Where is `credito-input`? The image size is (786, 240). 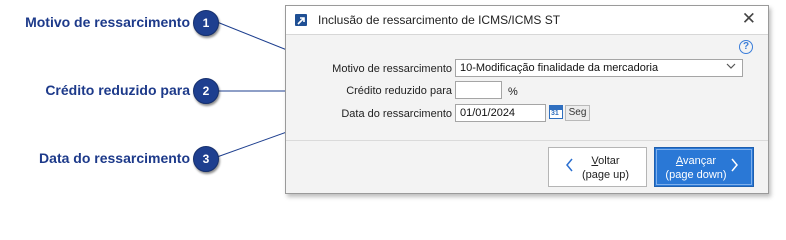
credito-input is located at coordinates (478, 90).